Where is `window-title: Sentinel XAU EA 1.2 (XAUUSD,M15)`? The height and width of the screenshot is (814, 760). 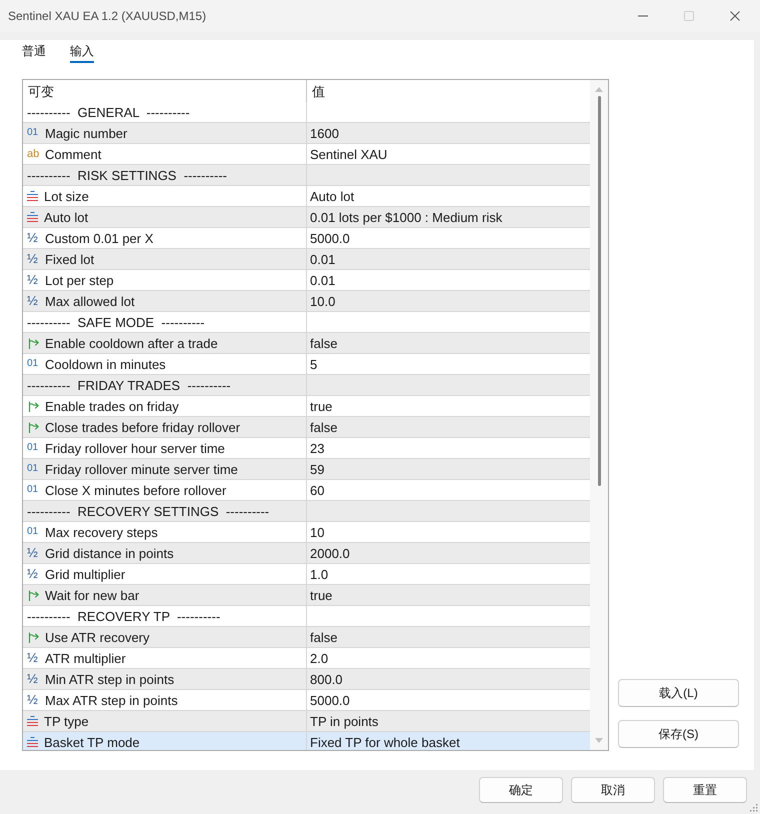
window-title: Sentinel XAU EA 1.2 (XAUUSD,M15) is located at coordinates (106, 16).